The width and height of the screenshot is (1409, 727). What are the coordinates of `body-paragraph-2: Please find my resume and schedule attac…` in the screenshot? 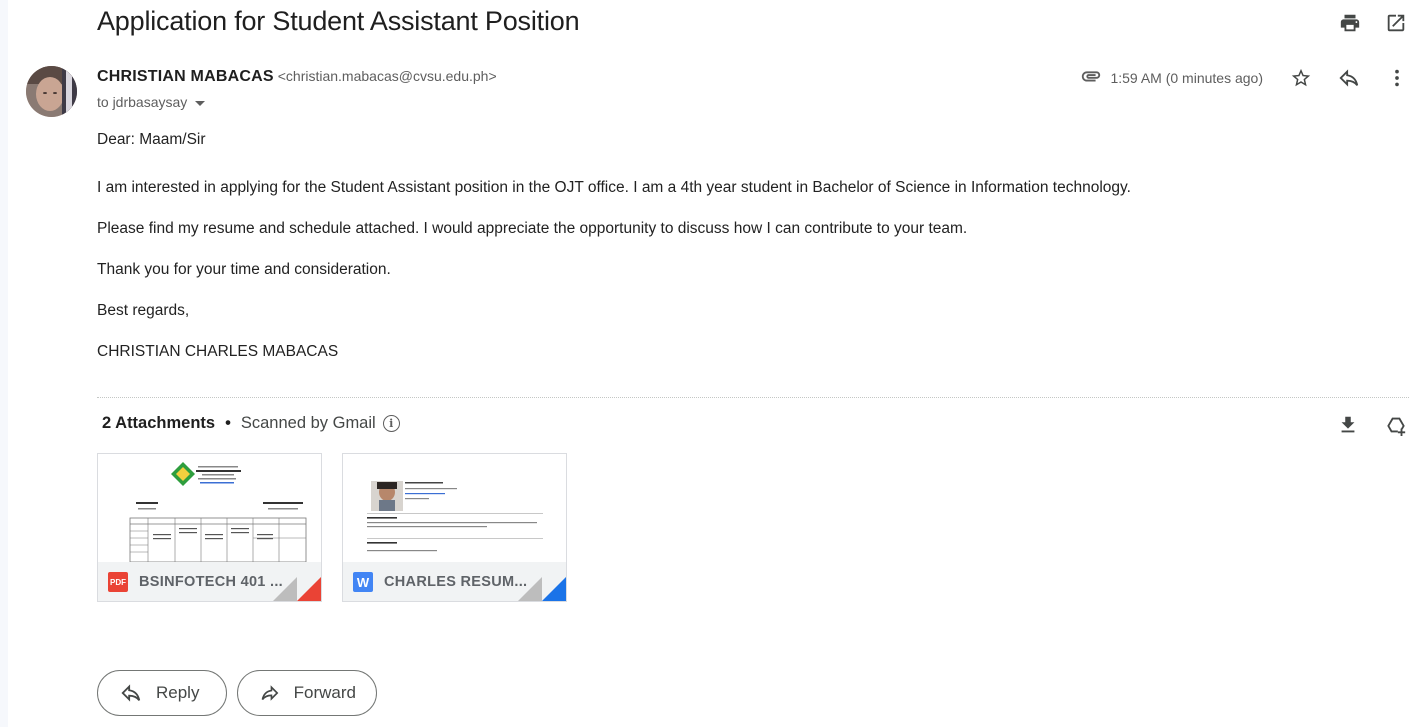 It's located at (532, 228).